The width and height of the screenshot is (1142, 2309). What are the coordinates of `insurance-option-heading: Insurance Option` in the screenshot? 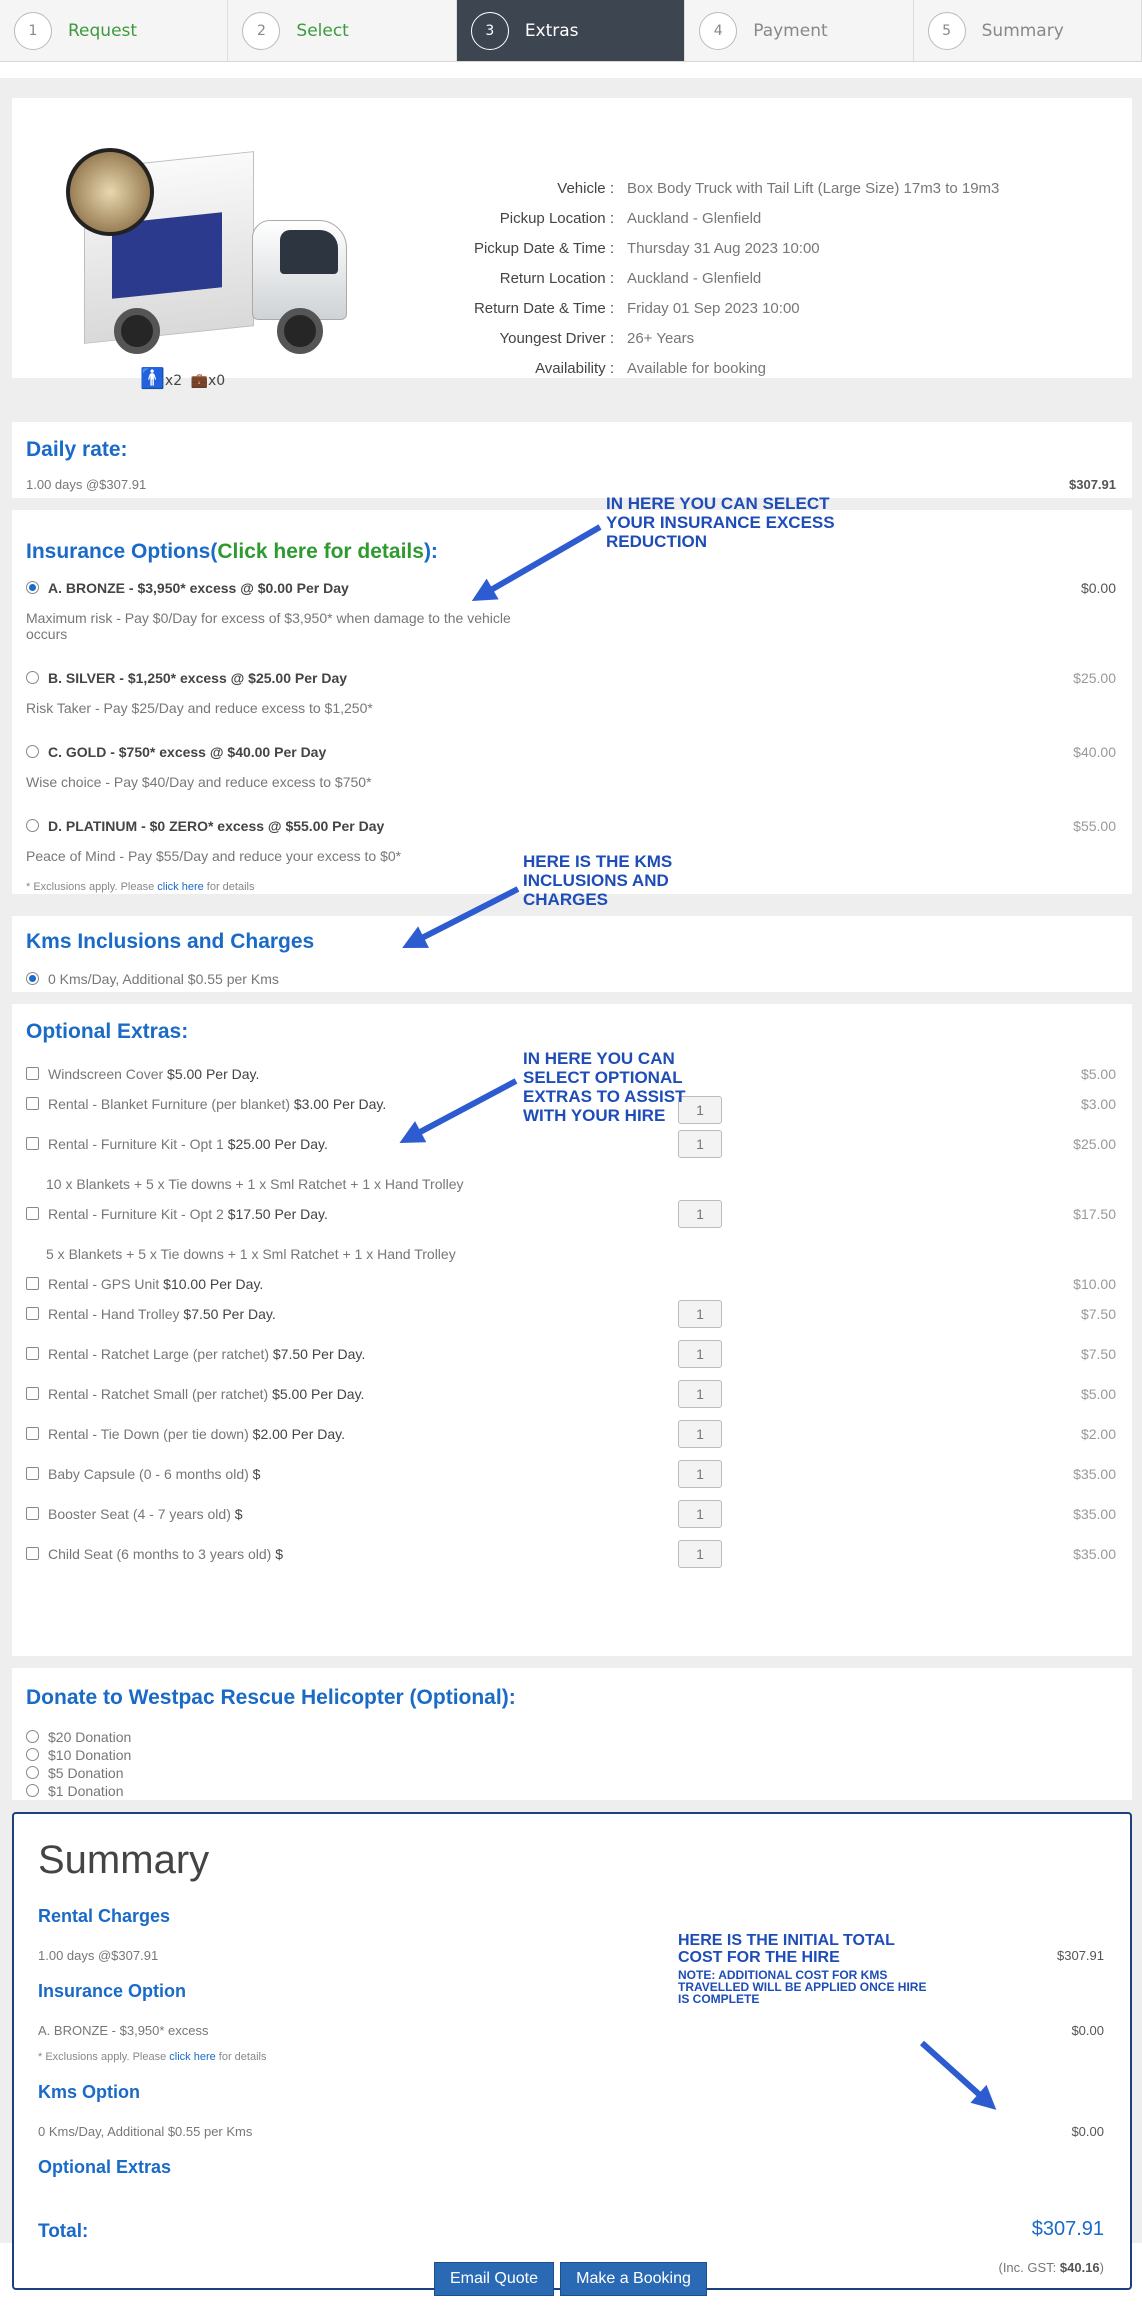 It's located at (112, 1991).